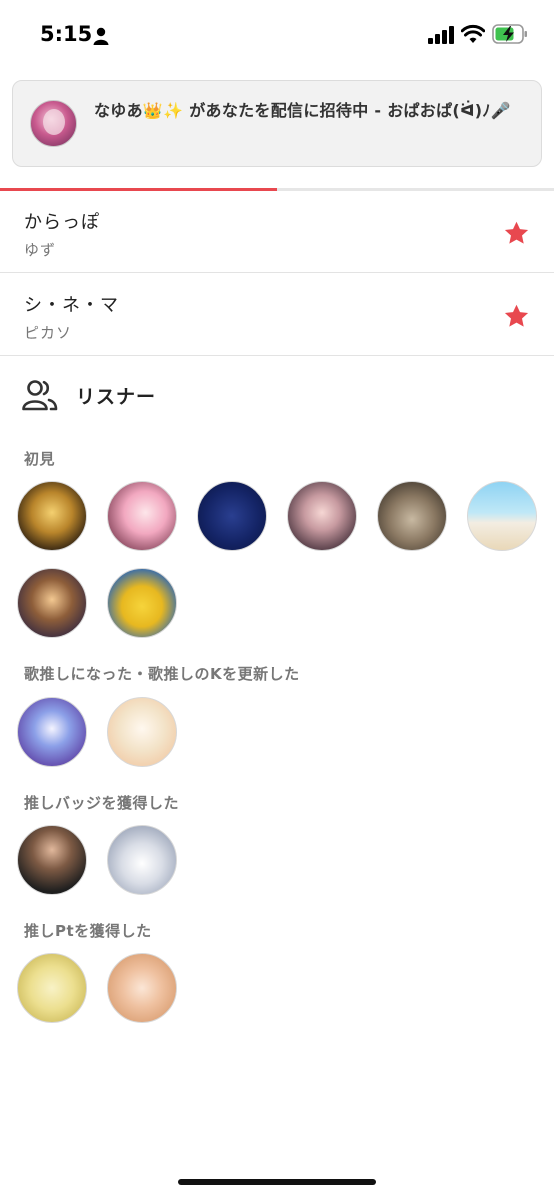  Describe the element at coordinates (71, 305) in the screenshot. I see `song-title: シ・ネ・マ` at that location.